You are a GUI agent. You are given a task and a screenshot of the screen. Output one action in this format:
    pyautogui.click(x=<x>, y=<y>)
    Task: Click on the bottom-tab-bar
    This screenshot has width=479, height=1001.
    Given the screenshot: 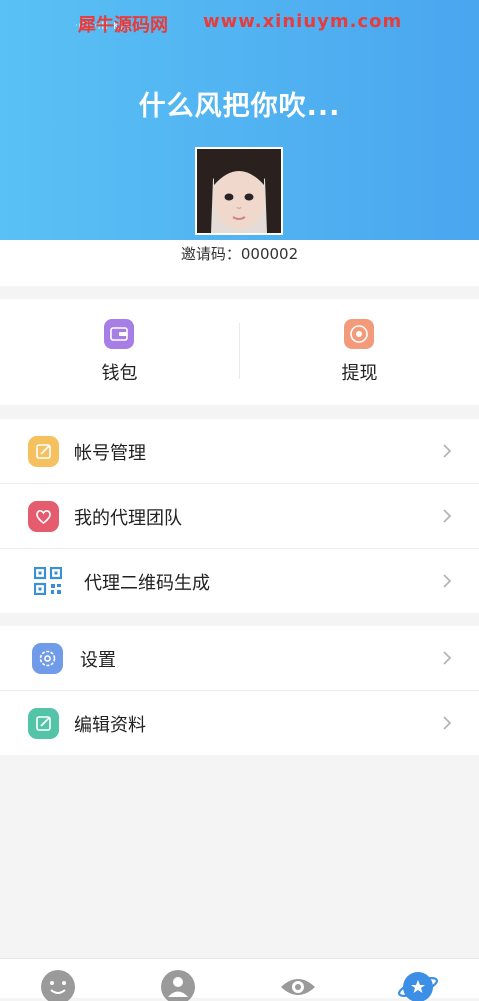 What is the action you would take?
    pyautogui.click(x=239, y=979)
    